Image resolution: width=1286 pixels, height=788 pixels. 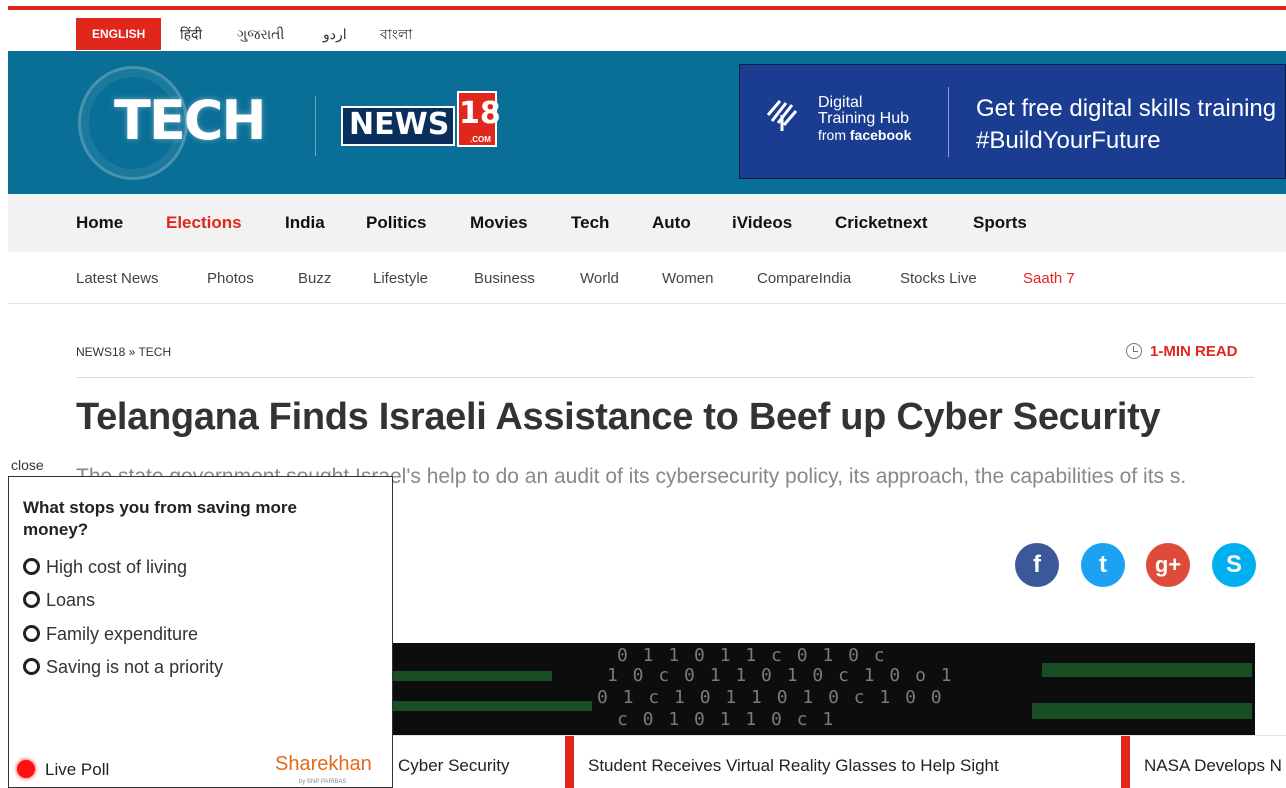 I want to click on news18-logo-com: .COM, so click(x=480, y=139).